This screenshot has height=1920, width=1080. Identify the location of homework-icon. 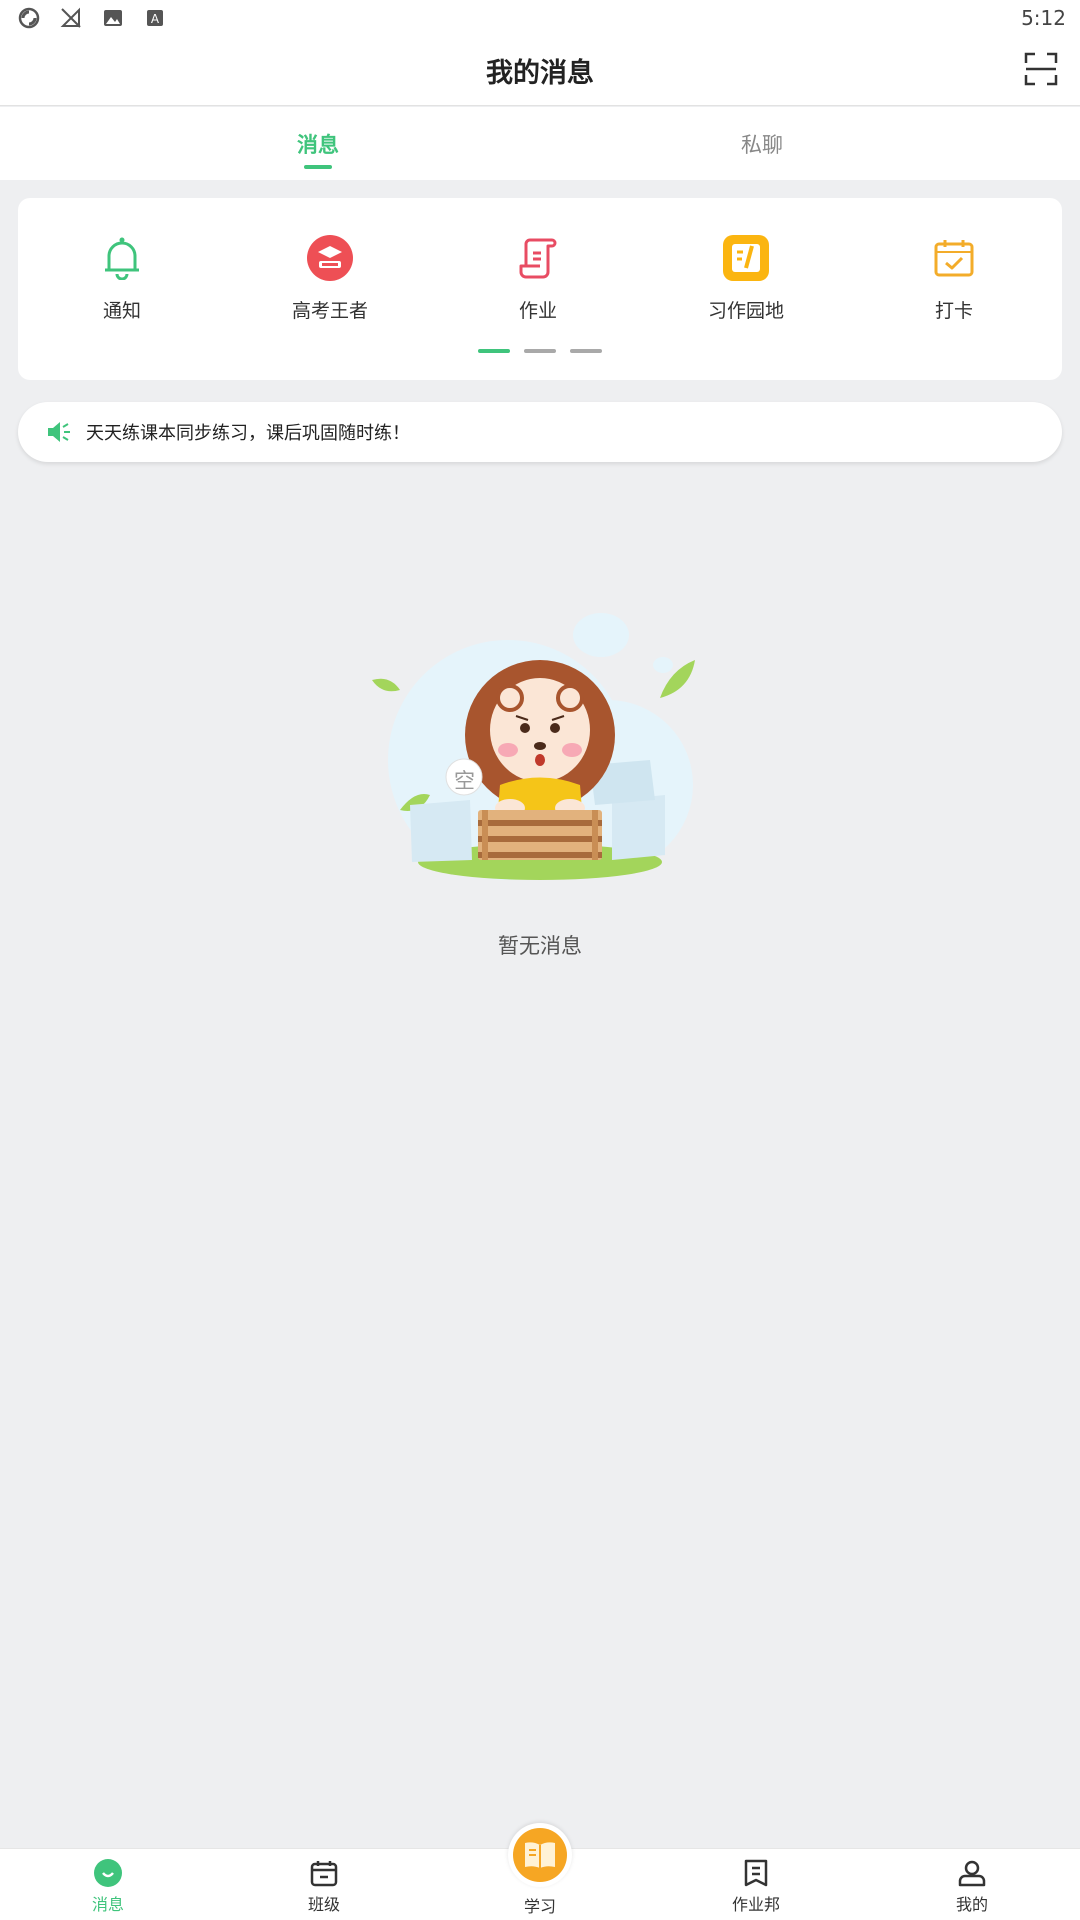
(538, 258).